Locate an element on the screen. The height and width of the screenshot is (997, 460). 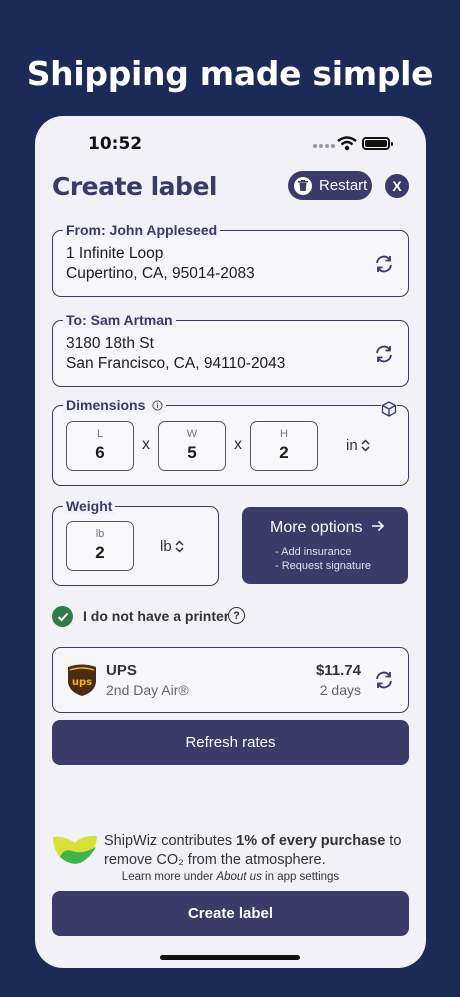
more-options-label: More options is located at coordinates (316, 527).